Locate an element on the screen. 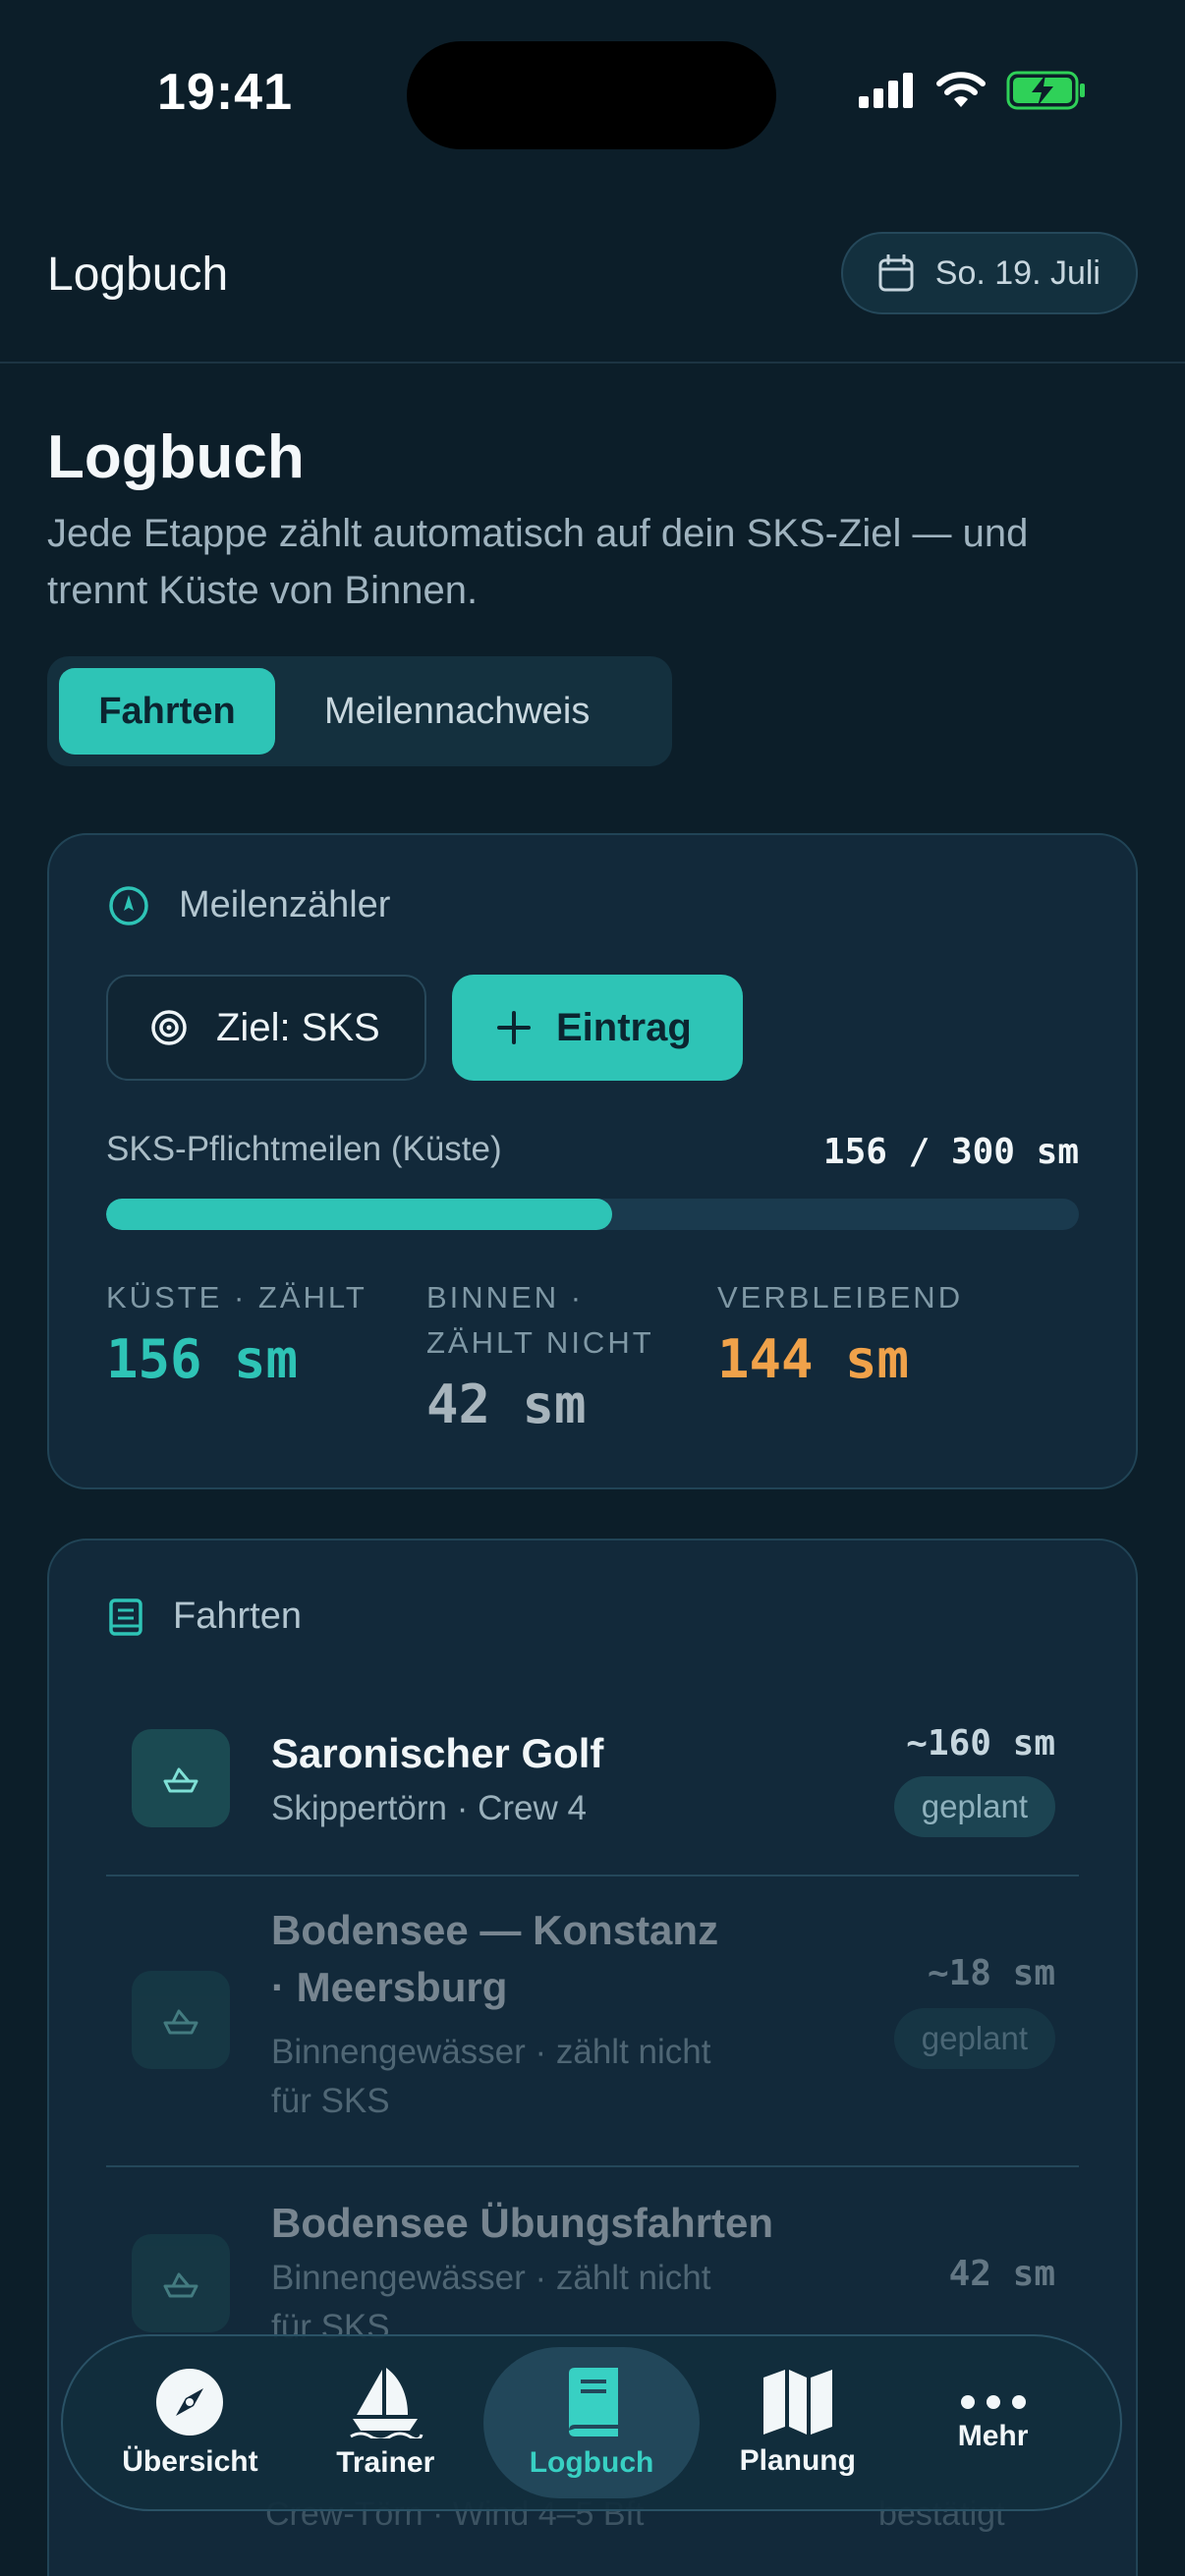 The image size is (1185, 2576). tab-uebersicht: Übersicht is located at coordinates (190, 2422).